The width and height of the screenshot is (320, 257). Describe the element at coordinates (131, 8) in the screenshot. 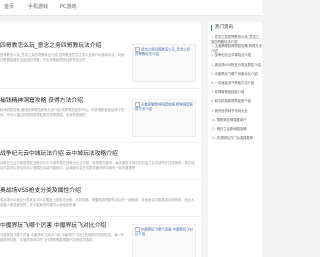

I see `top-navigation: 首页 手机游戏 PC游戏` at that location.